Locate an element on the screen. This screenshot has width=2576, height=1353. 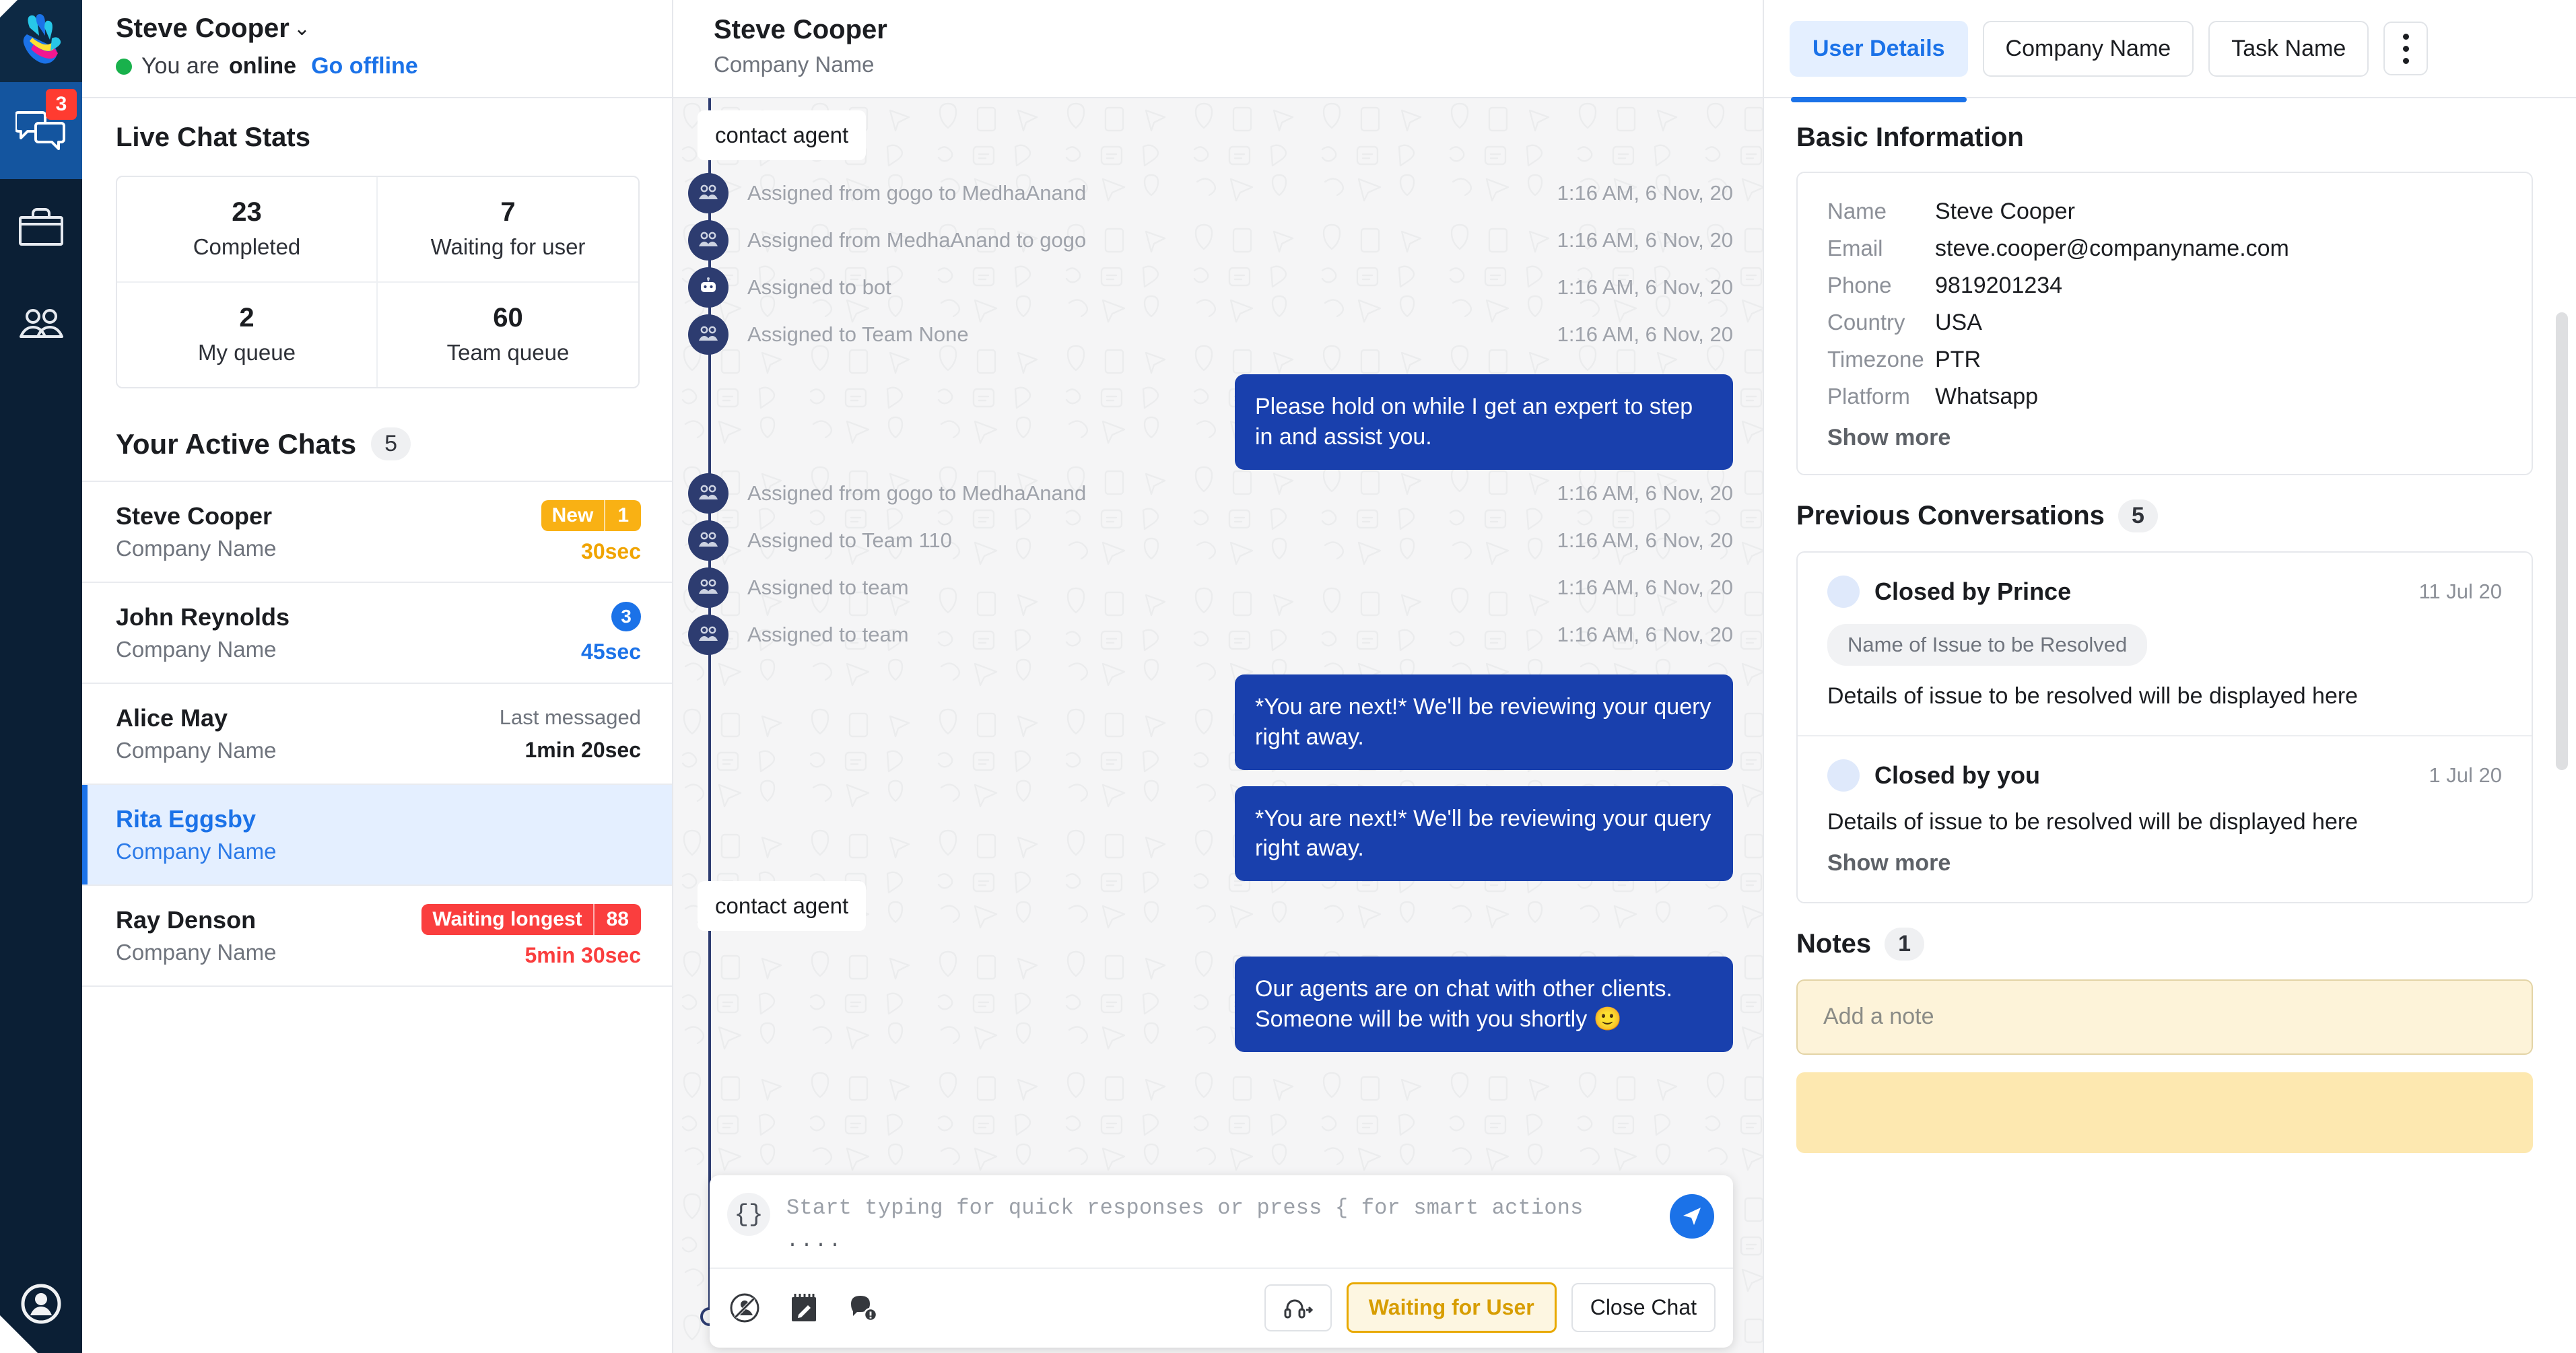
previous-show-more-link: Show more is located at coordinates (2164, 863).